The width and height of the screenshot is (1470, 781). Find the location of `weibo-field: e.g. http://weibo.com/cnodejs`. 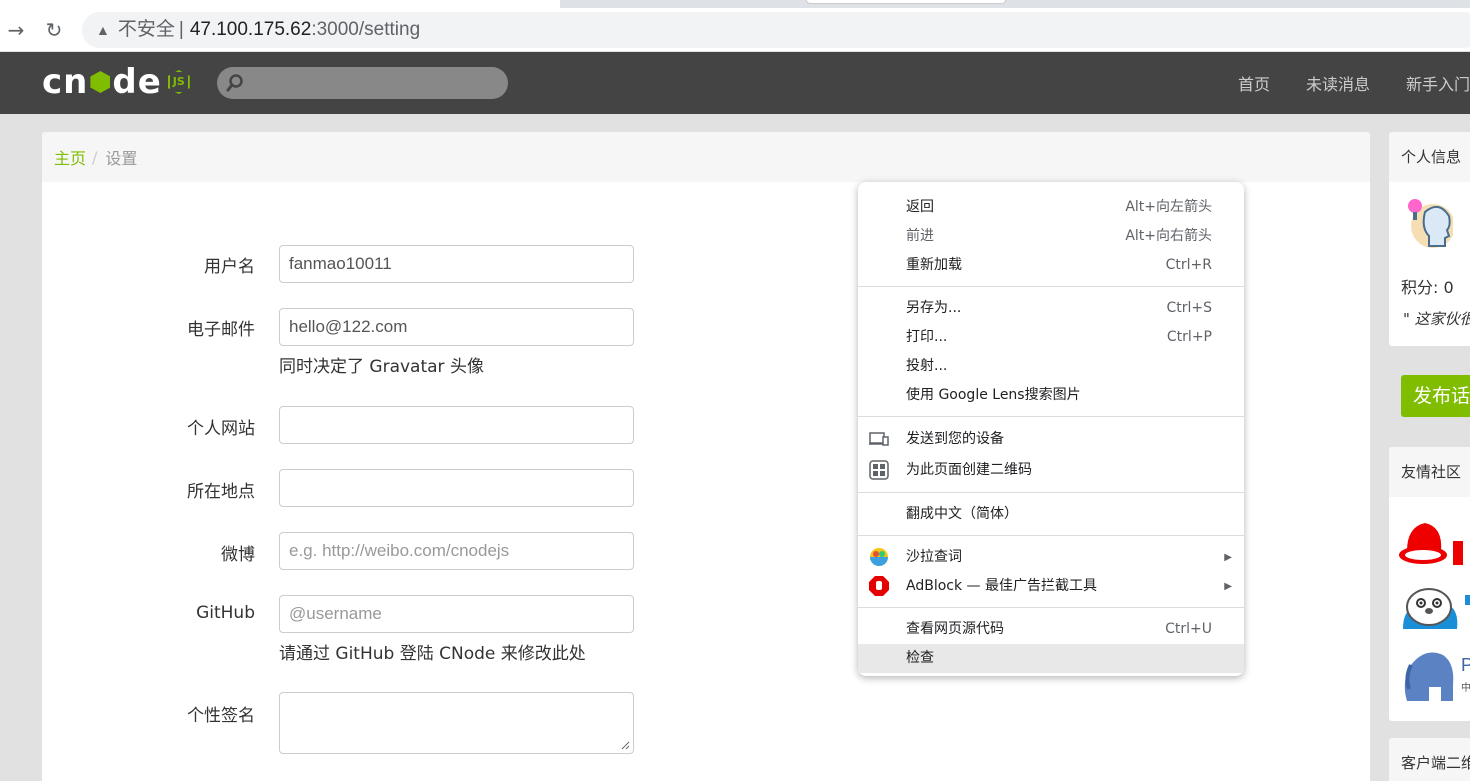

weibo-field: e.g. http://weibo.com/cnodejs is located at coordinates (456, 551).